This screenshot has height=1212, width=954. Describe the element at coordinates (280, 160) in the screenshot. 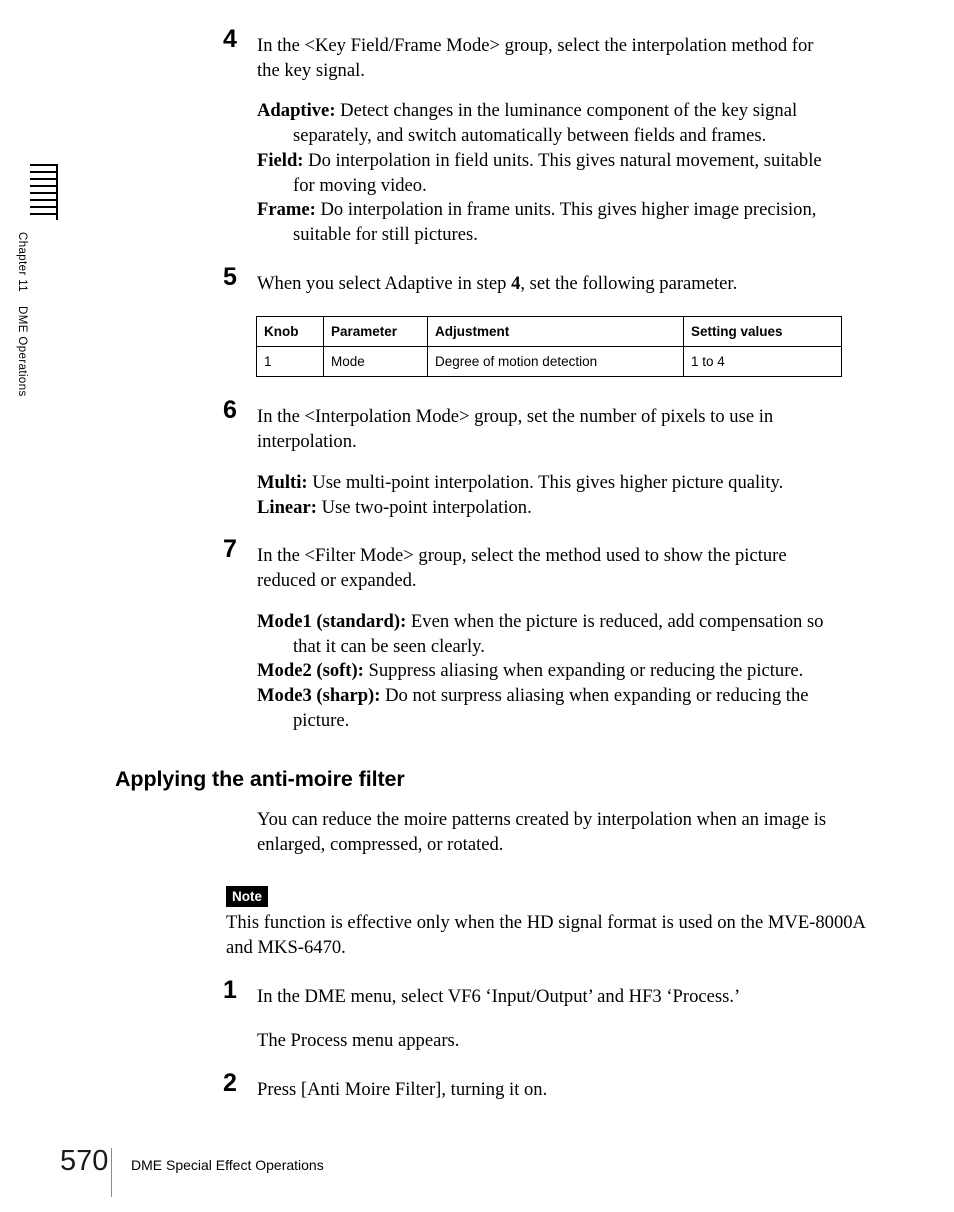

I see `definition-field-term: Field:` at that location.